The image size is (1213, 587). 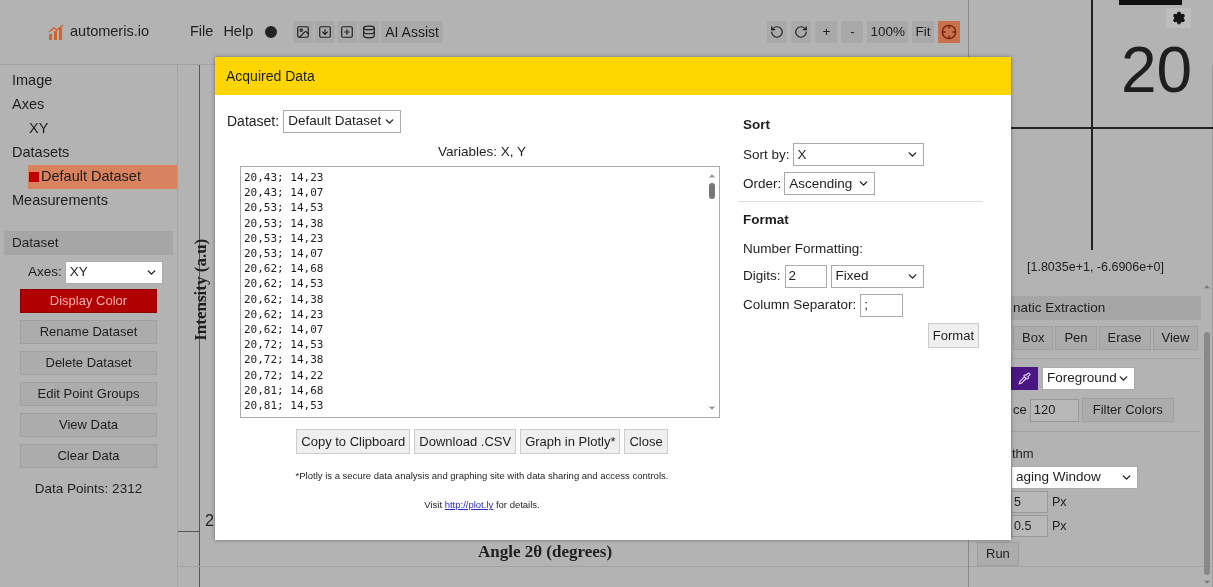 I want to click on menu-item: File, so click(x=202, y=32).